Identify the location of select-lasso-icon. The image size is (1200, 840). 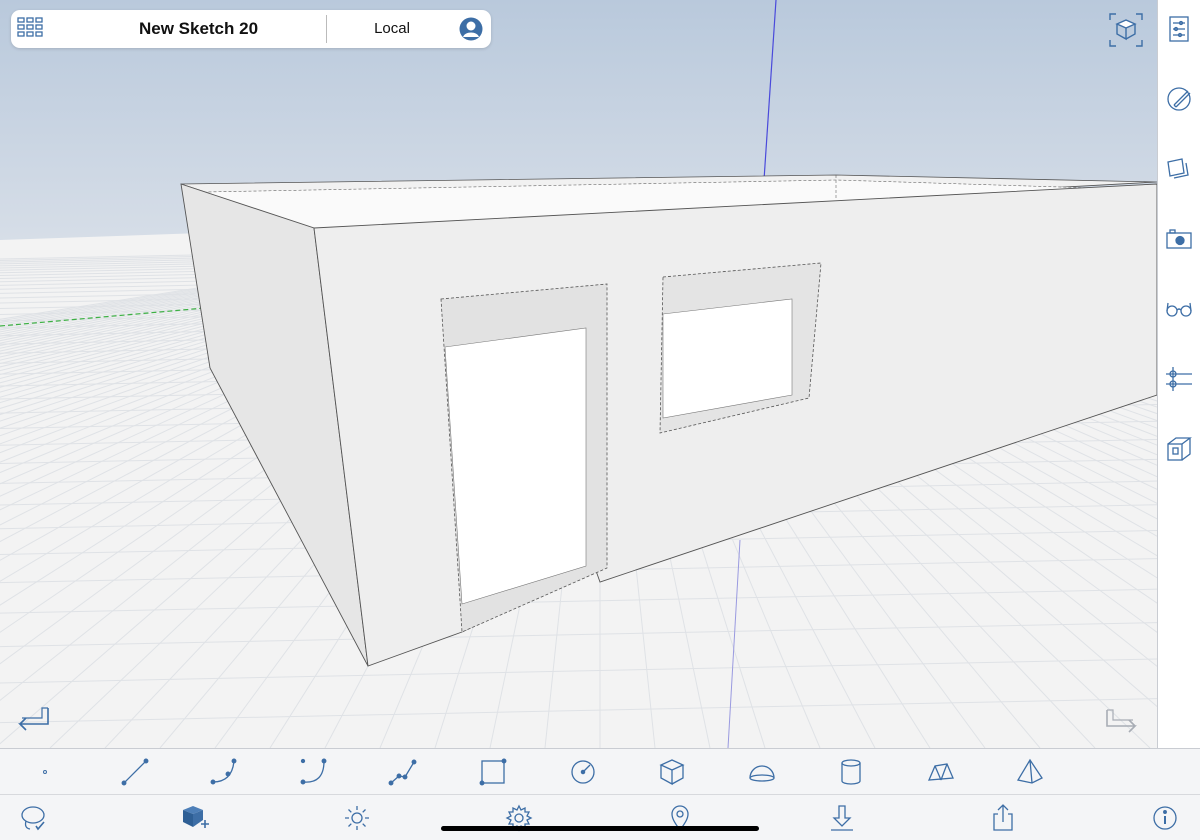
(34, 818).